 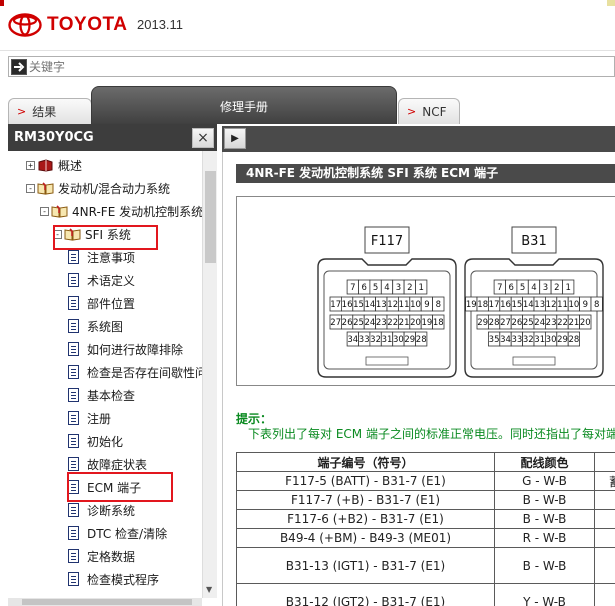 What do you see at coordinates (425, 519) in the screenshot?
I see `table-row: F117-6 (+B2) - B31-7 (E1) B - W-B` at bounding box center [425, 519].